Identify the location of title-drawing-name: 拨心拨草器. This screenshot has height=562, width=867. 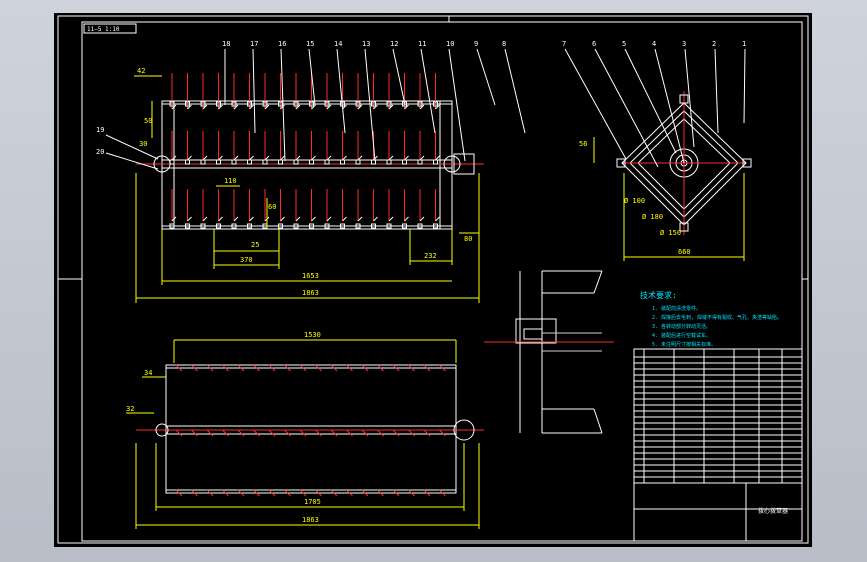
(773, 511).